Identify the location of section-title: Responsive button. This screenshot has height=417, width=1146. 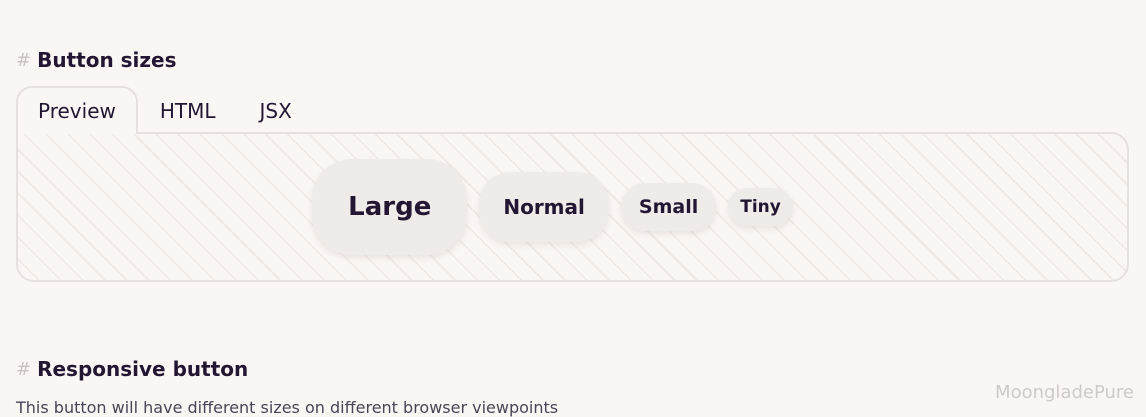
(143, 369).